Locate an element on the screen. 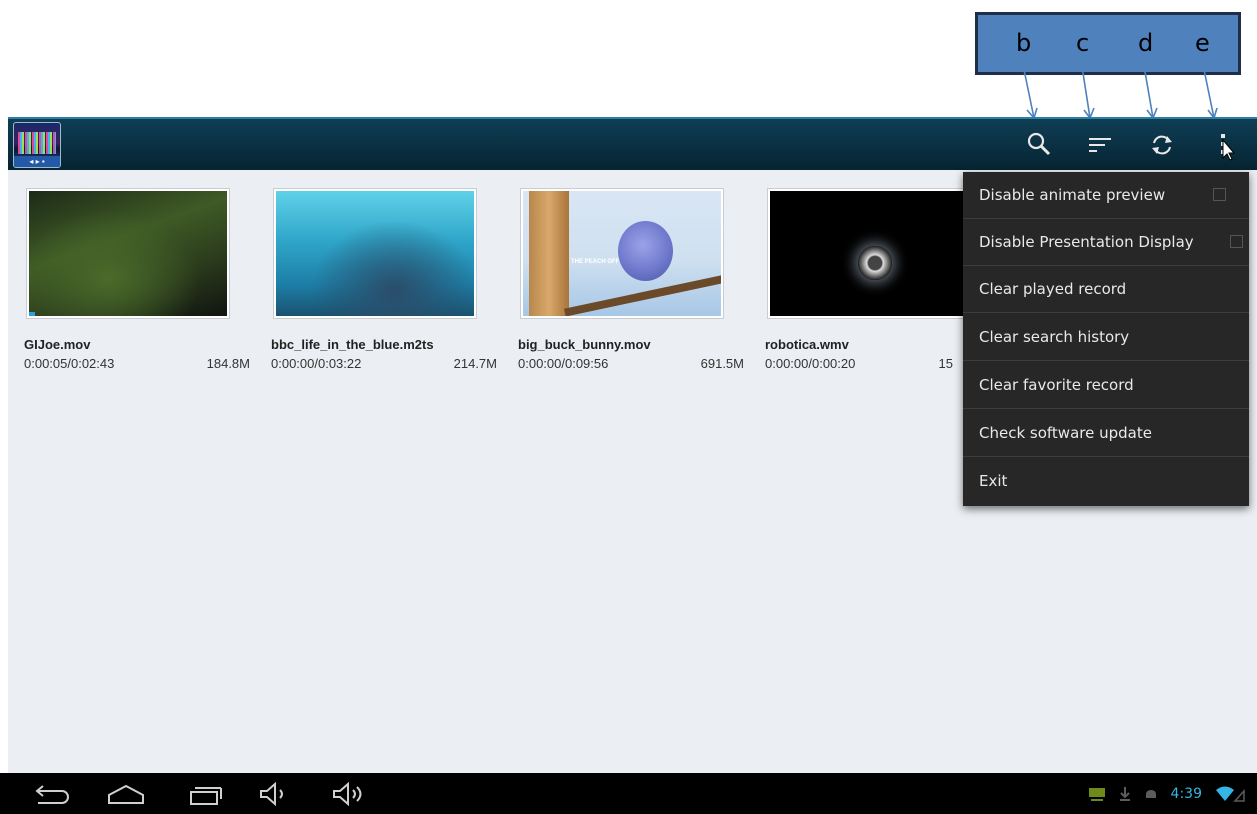 This screenshot has width=1257, height=814. overflow-menu-button is located at coordinates (1223, 145).